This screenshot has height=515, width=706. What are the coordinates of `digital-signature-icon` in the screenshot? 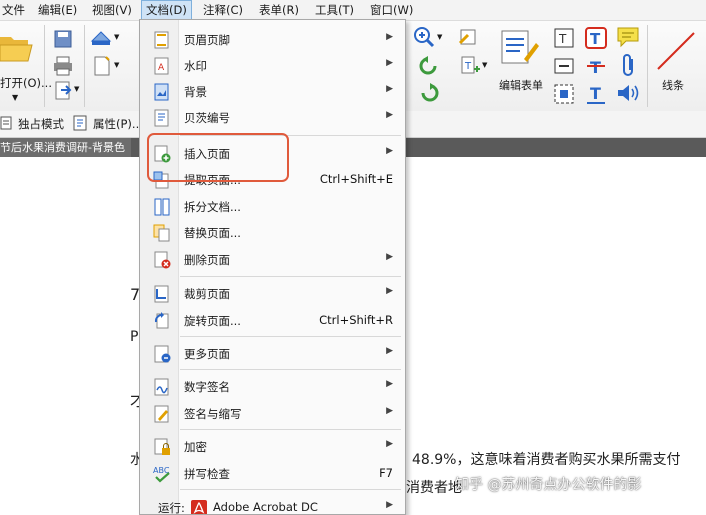 It's located at (162, 387).